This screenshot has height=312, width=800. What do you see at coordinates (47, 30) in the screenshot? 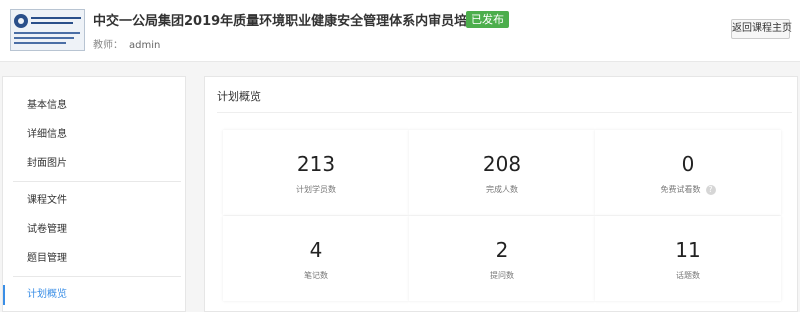
I see `course-cover-thumbnail` at bounding box center [47, 30].